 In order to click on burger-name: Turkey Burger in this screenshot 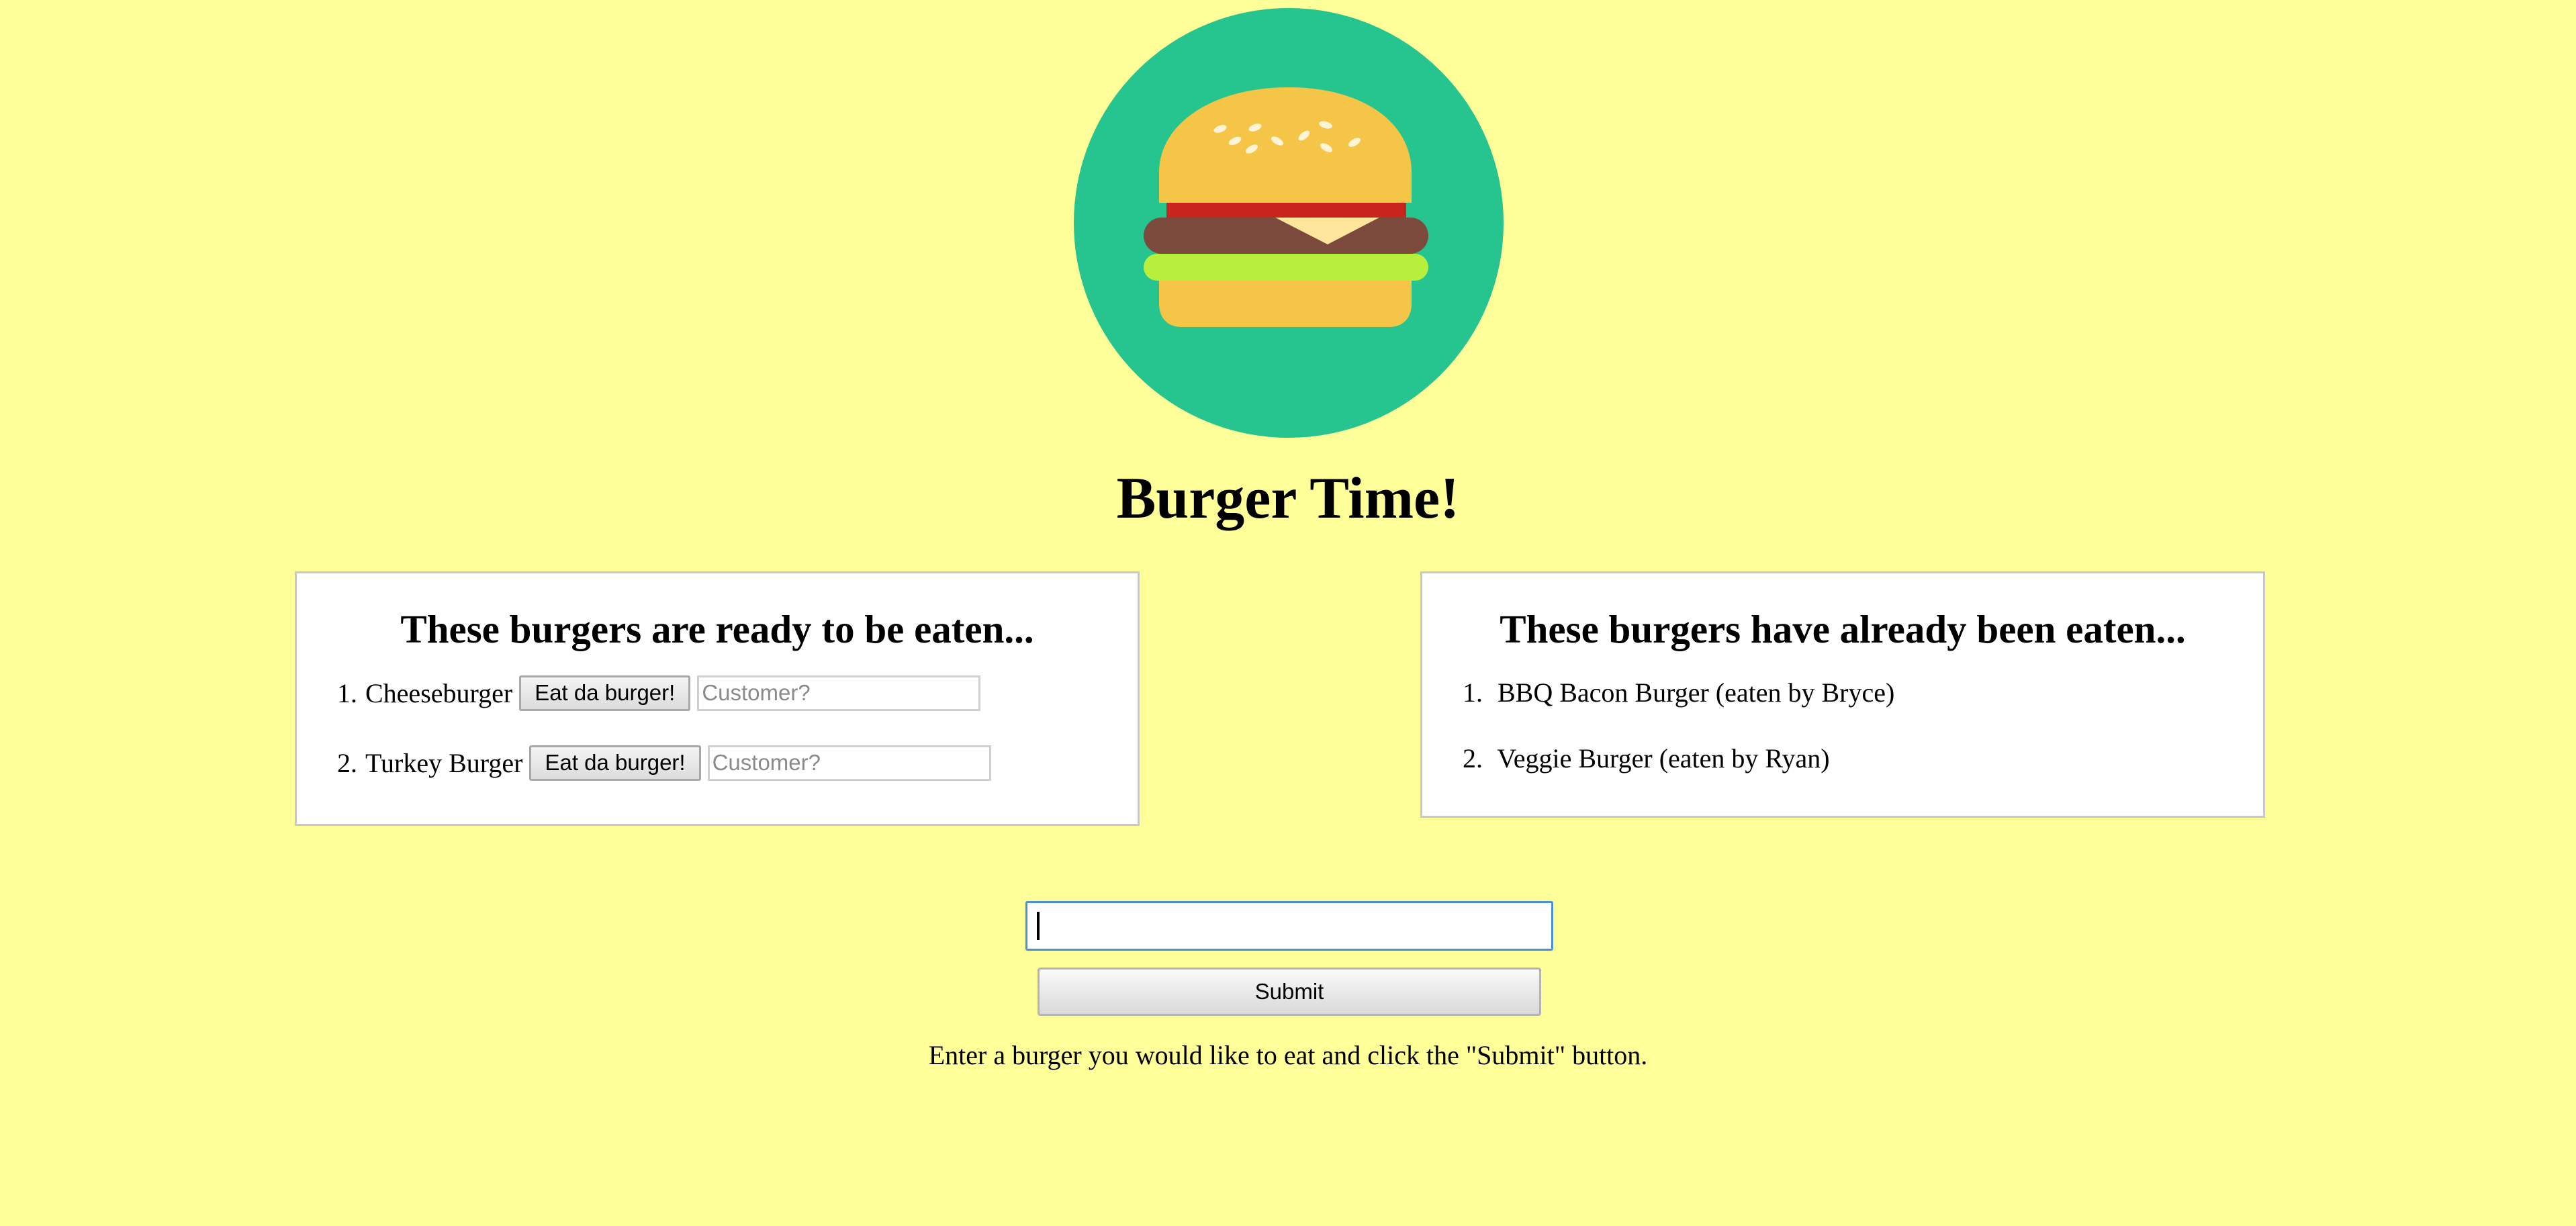, I will do `click(444, 762)`.